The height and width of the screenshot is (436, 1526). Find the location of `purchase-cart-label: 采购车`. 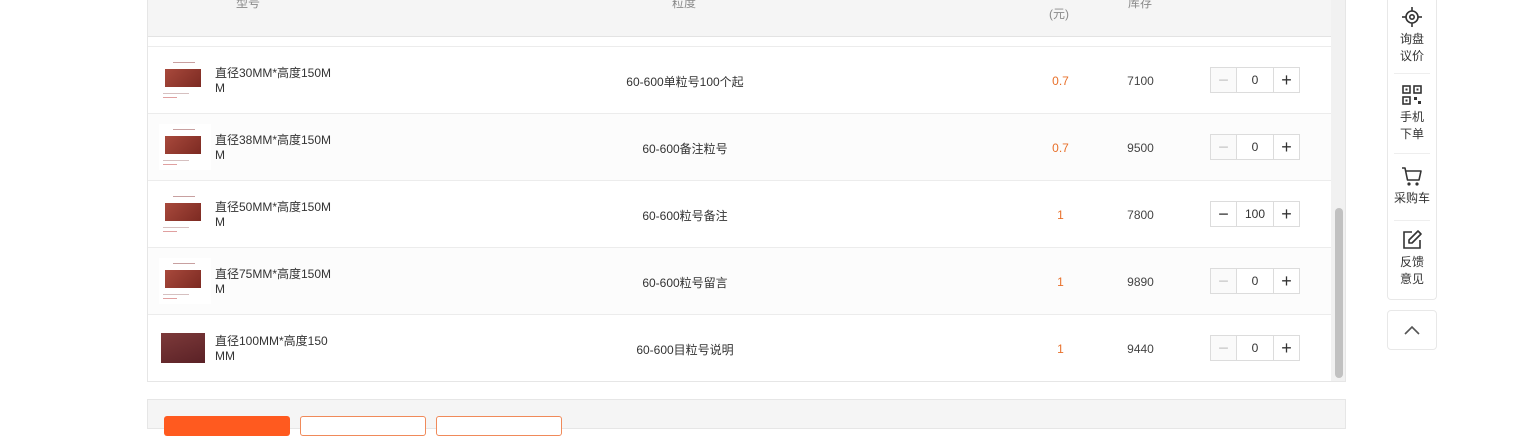

purchase-cart-label: 采购车 is located at coordinates (1411, 198).